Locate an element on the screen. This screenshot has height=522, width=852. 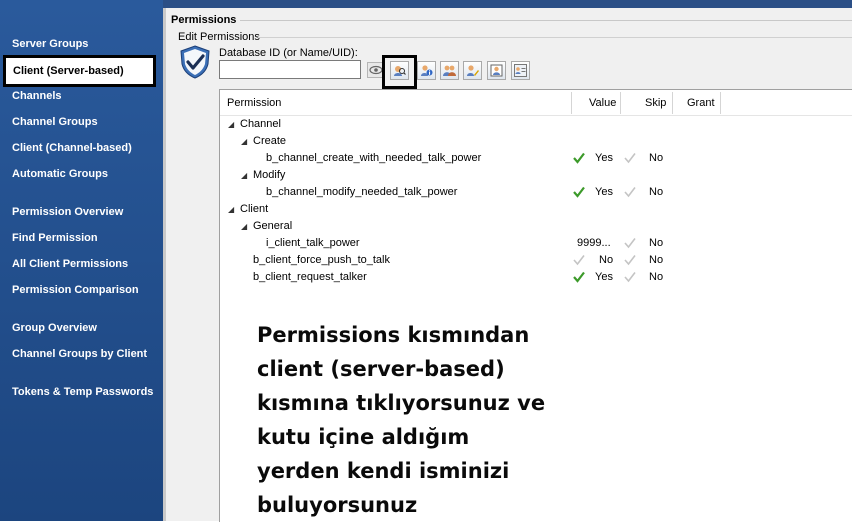
table-row-permission: i_client_talk_power is located at coordinates (313, 243).